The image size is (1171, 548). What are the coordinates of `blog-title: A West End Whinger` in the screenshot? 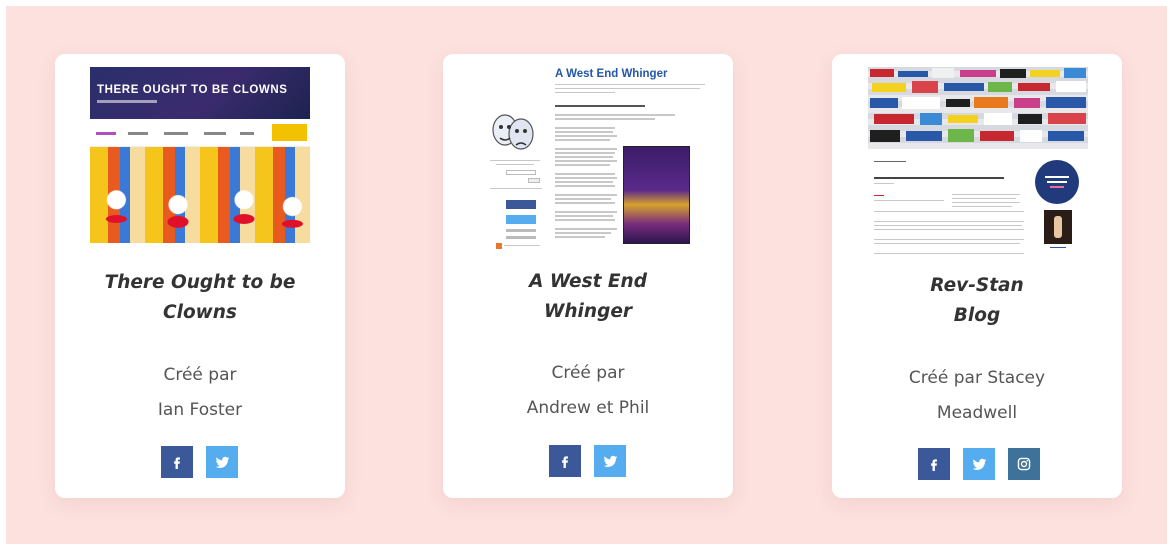 It's located at (588, 297).